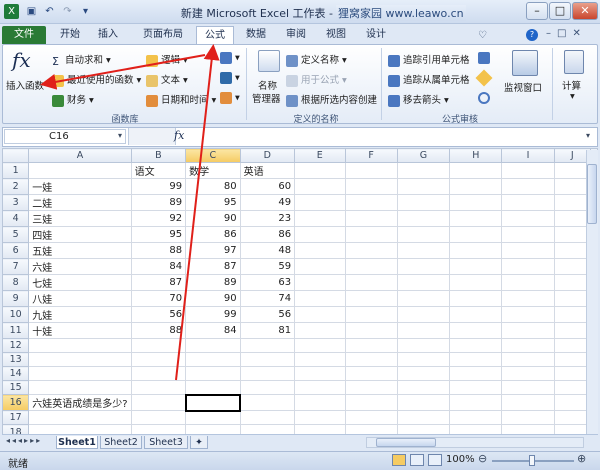 The image size is (600, 470). What do you see at coordinates (16, 418) in the screenshot?
I see `row-header: 17` at bounding box center [16, 418].